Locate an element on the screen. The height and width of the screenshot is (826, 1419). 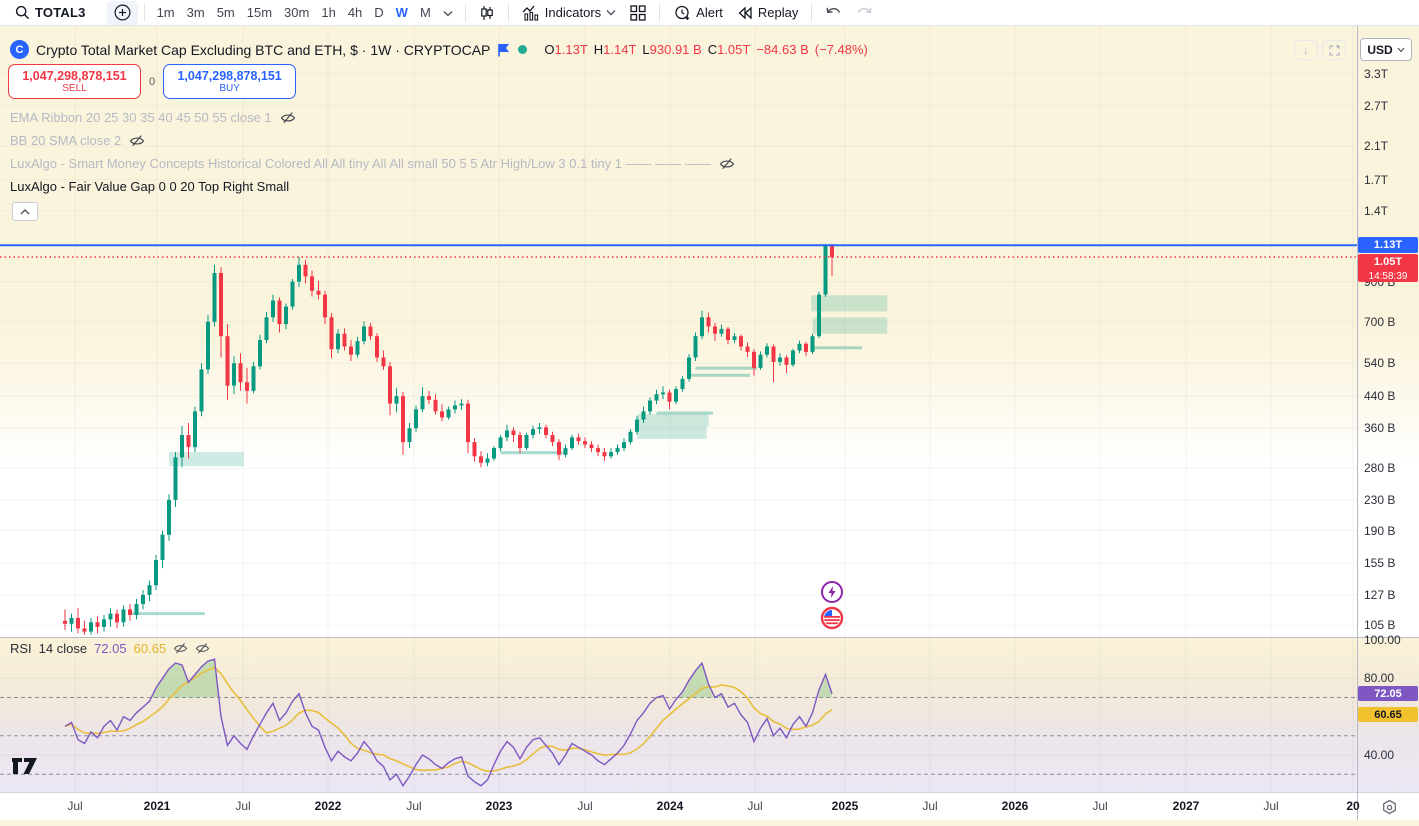
timeframe-1m: 1m is located at coordinates (166, 13).